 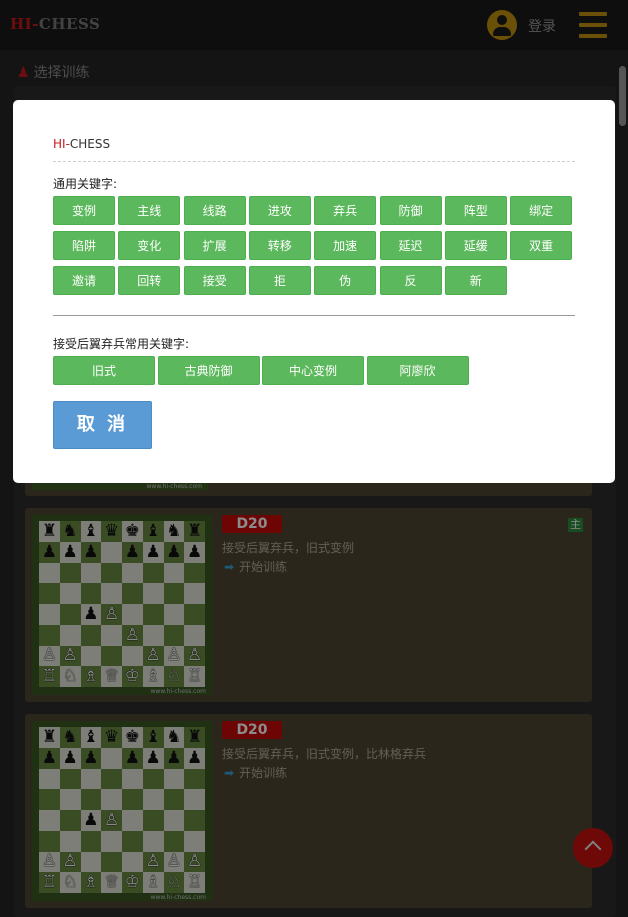 I want to click on modal-title: HI-CHESS, so click(x=81, y=144).